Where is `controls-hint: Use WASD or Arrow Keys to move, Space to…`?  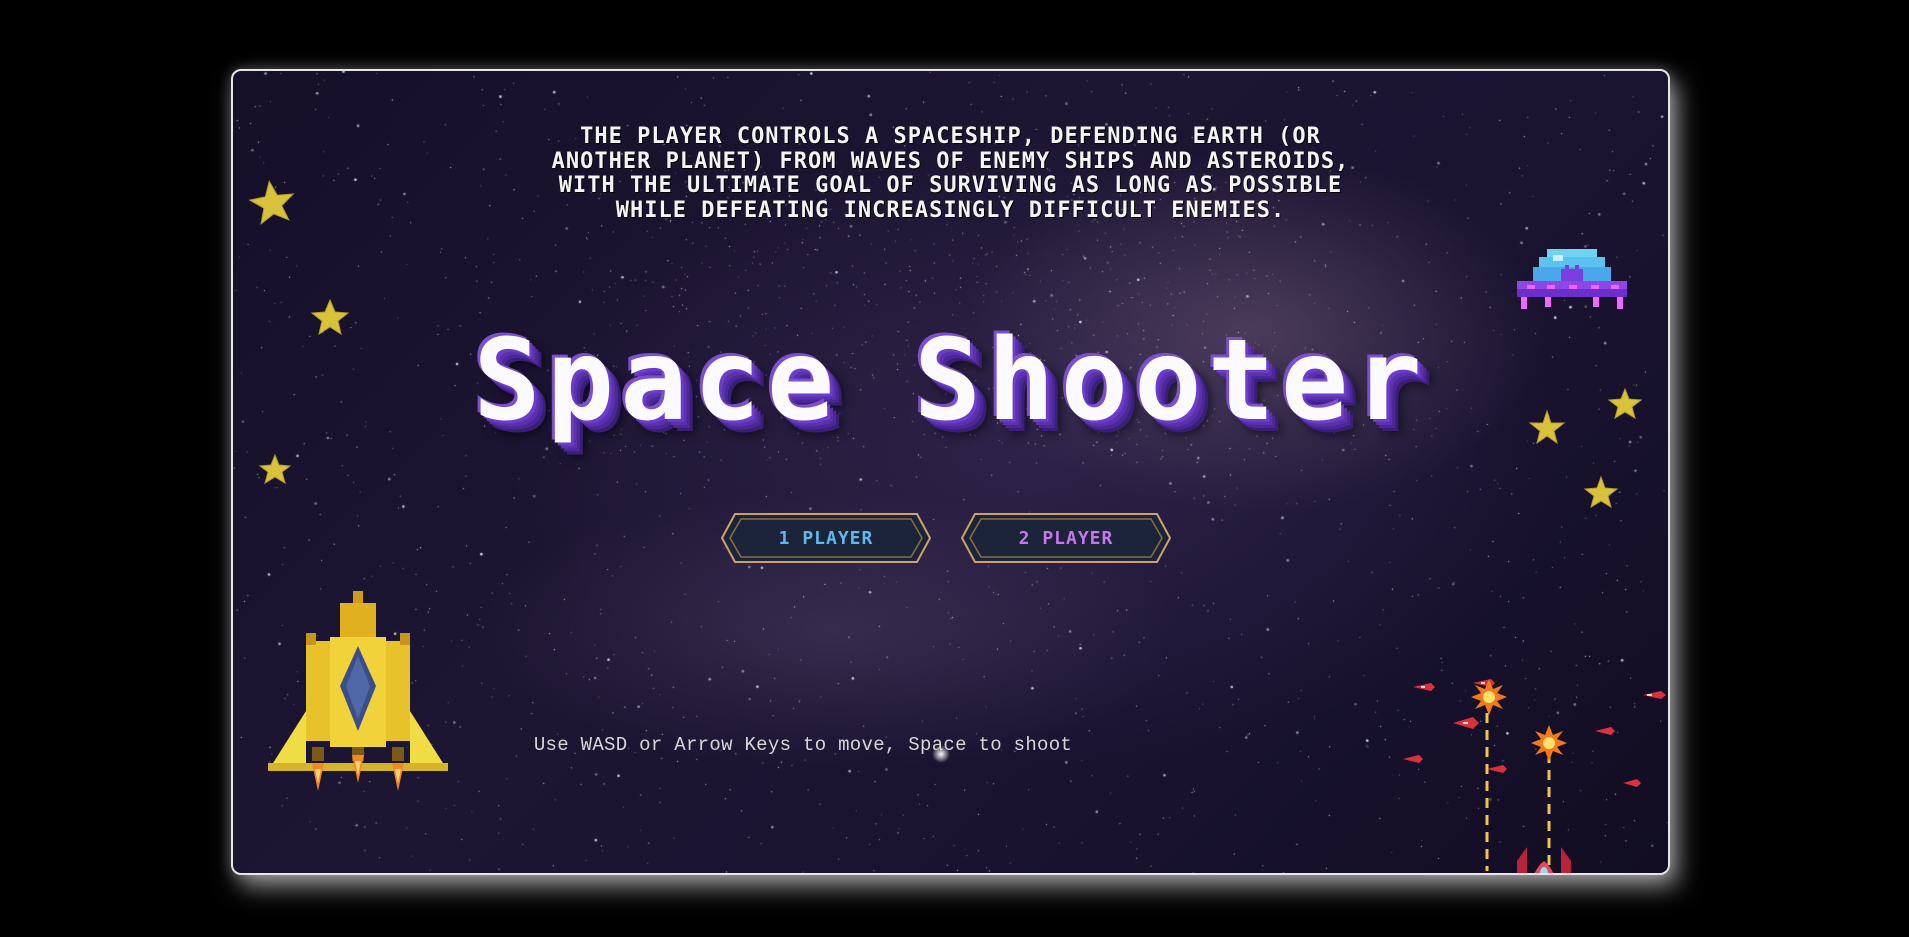
controls-hint: Use WASD or Arrow Keys to move, Space to… is located at coordinates (803, 745).